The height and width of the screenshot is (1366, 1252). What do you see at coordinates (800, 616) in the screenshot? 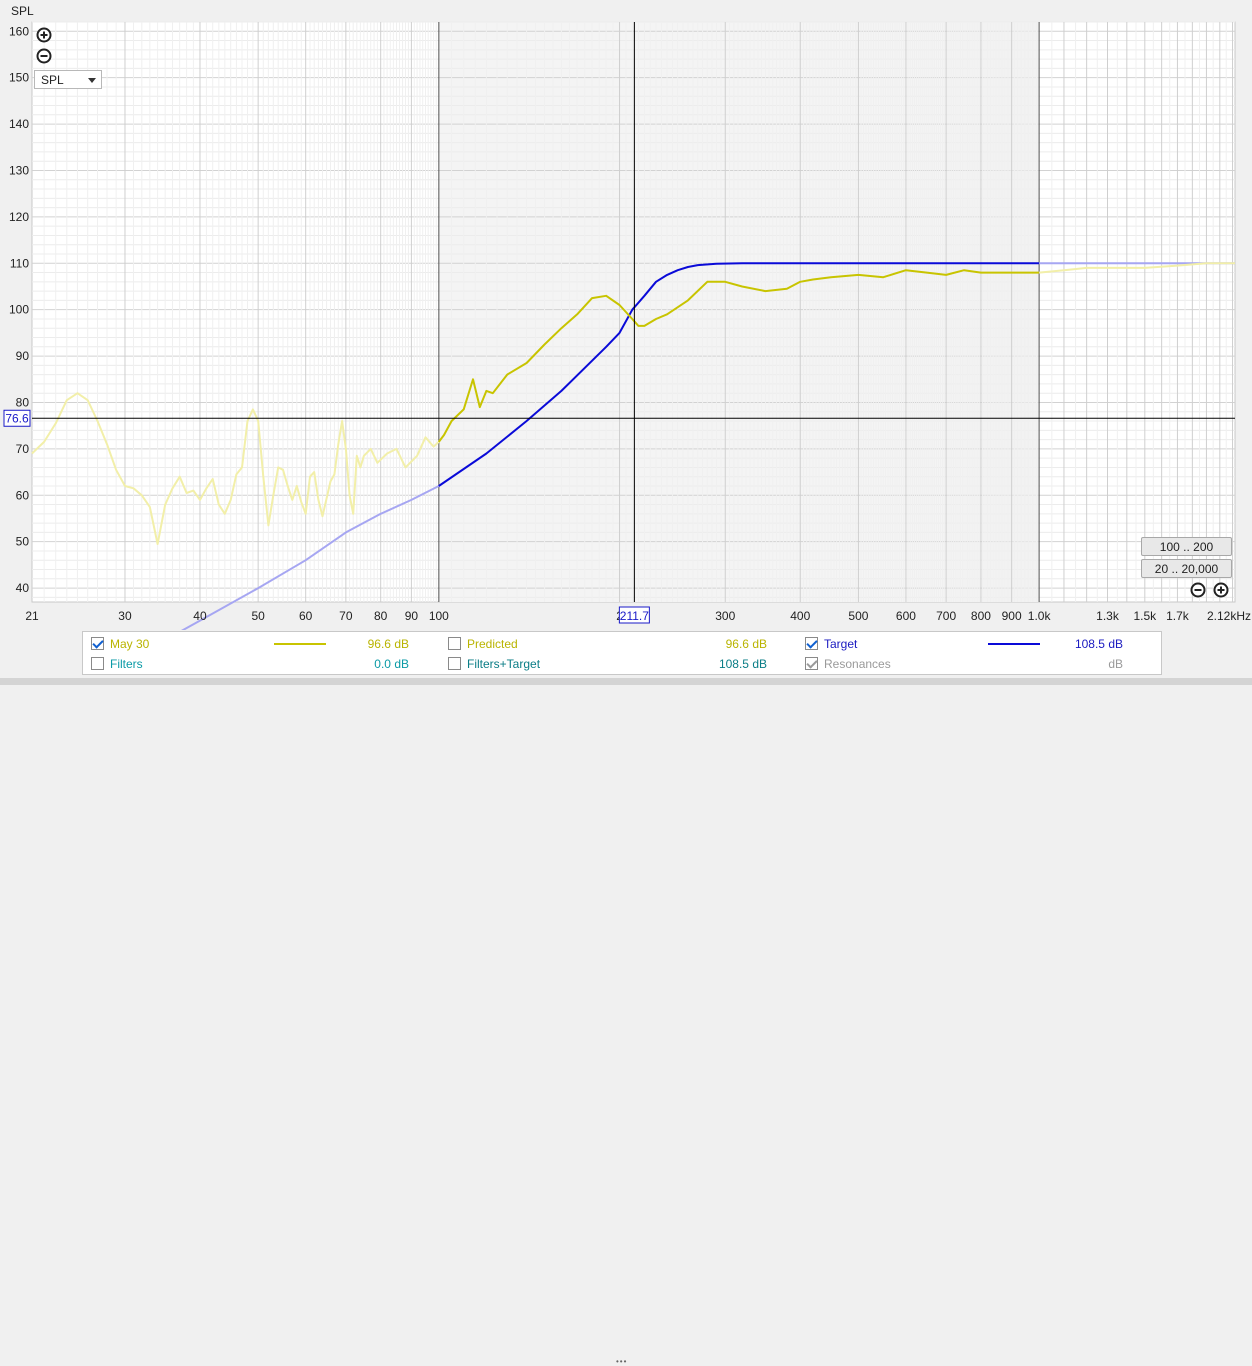
I see `x-tick-label: 400` at bounding box center [800, 616].